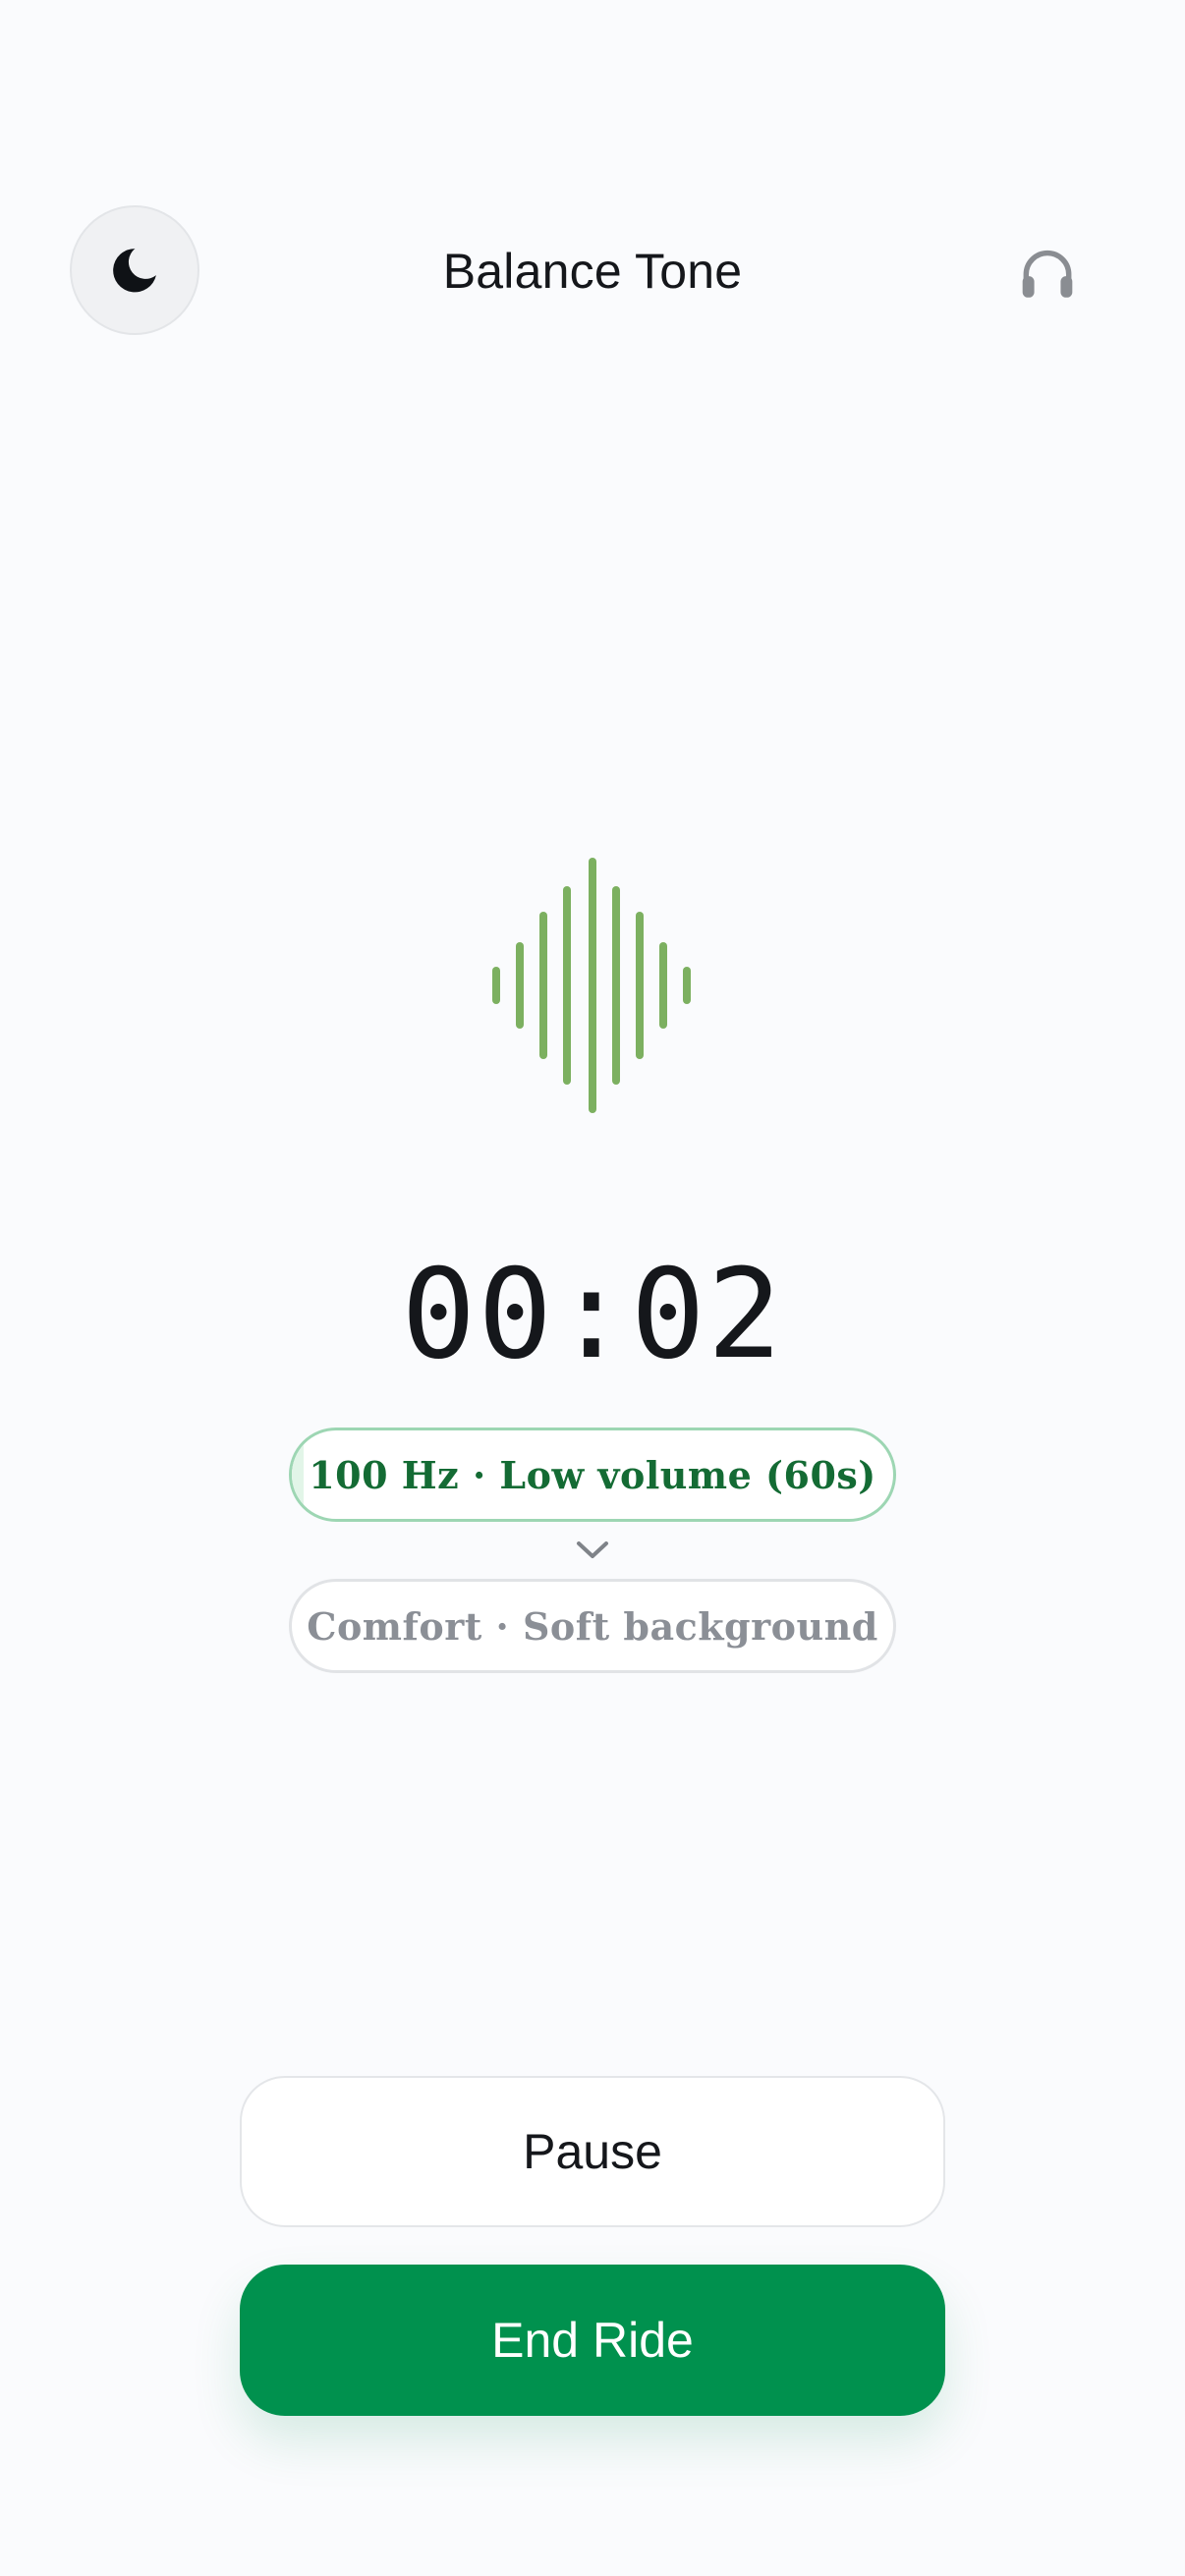  I want to click on theme-toggle-button, so click(135, 270).